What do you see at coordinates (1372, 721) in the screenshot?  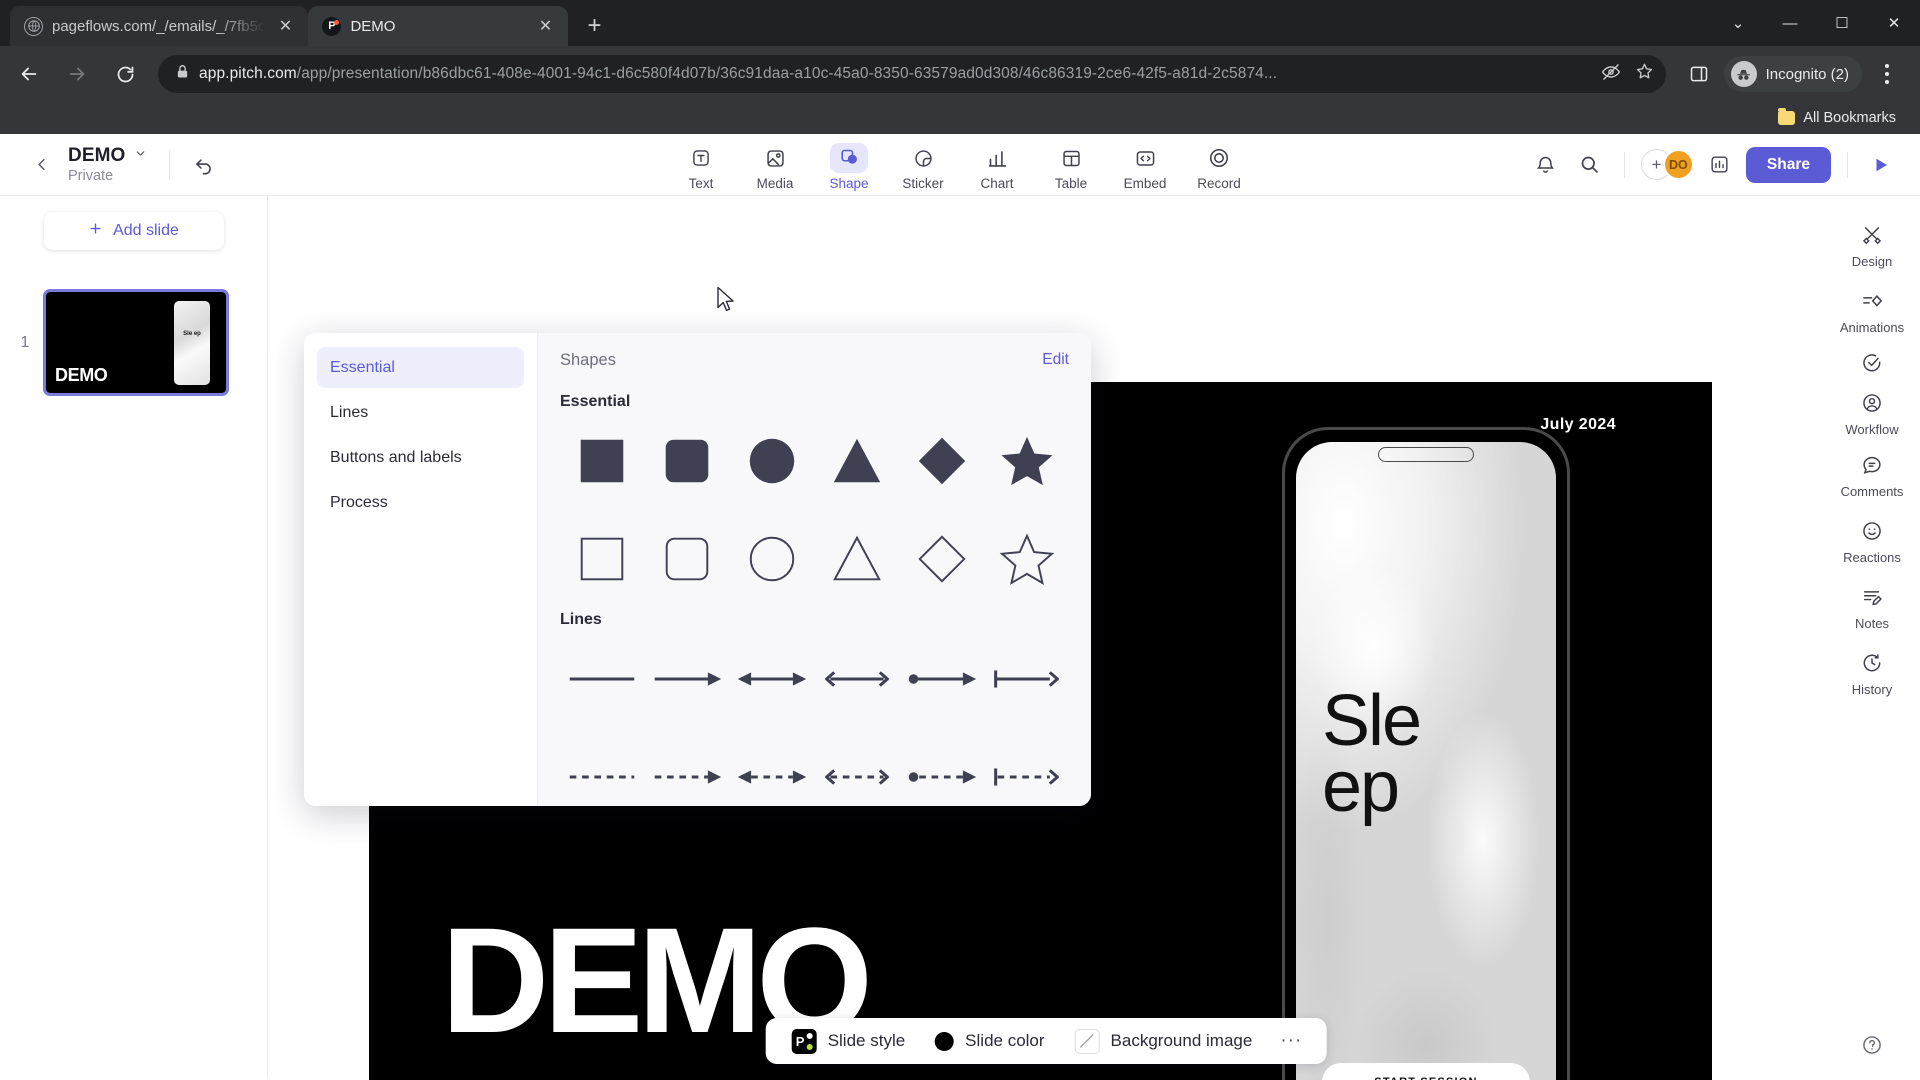 I see `phone-app-title-line1: Sle` at bounding box center [1372, 721].